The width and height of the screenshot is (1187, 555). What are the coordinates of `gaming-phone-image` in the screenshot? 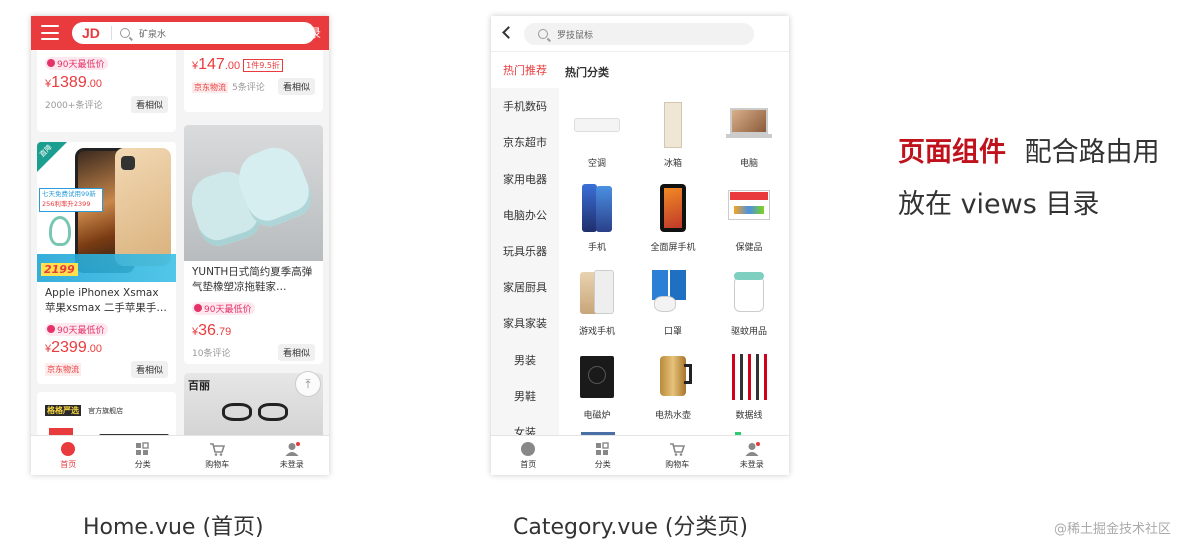 It's located at (597, 293).